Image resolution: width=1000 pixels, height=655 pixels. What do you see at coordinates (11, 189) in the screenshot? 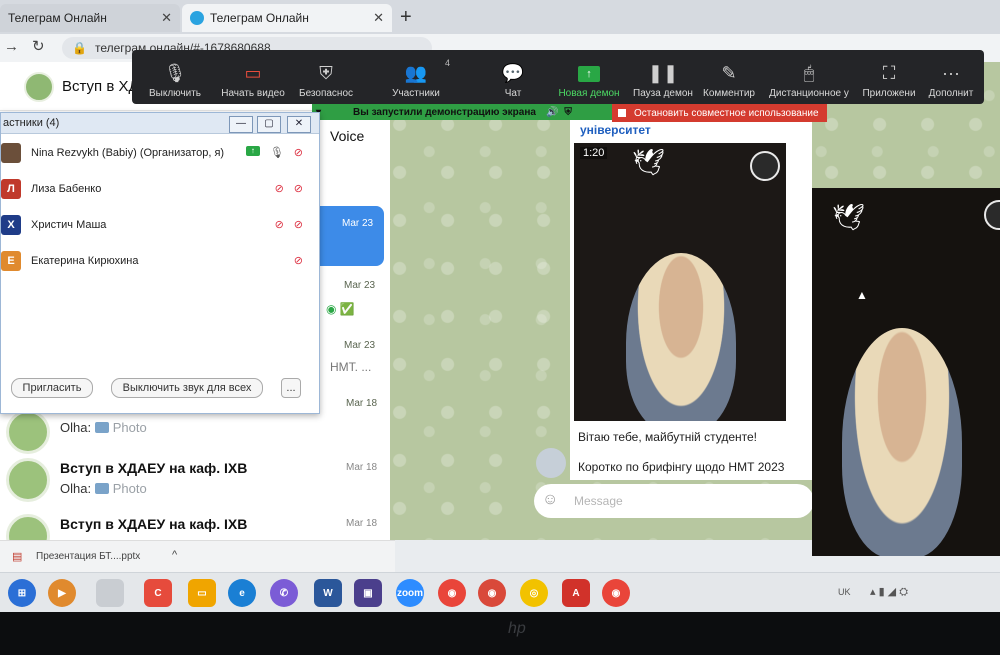
I see `avatar: Л` at bounding box center [11, 189].